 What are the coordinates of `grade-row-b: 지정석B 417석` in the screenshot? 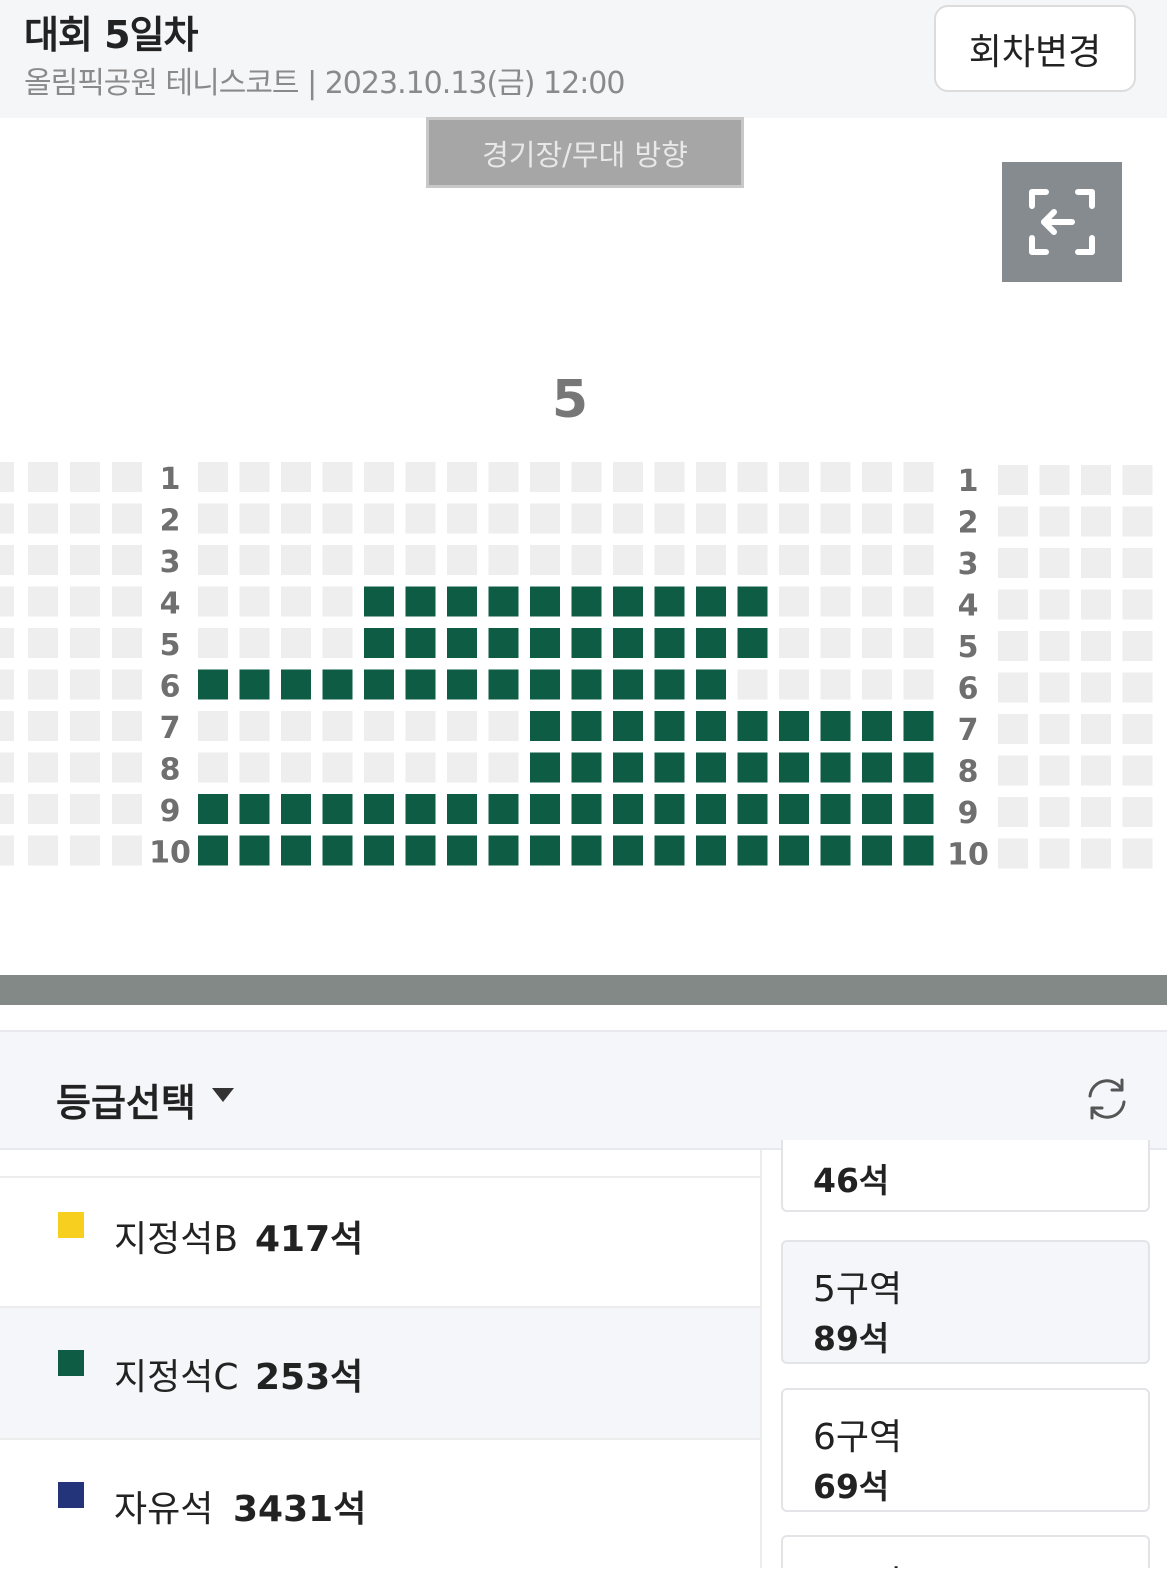 It's located at (381, 1242).